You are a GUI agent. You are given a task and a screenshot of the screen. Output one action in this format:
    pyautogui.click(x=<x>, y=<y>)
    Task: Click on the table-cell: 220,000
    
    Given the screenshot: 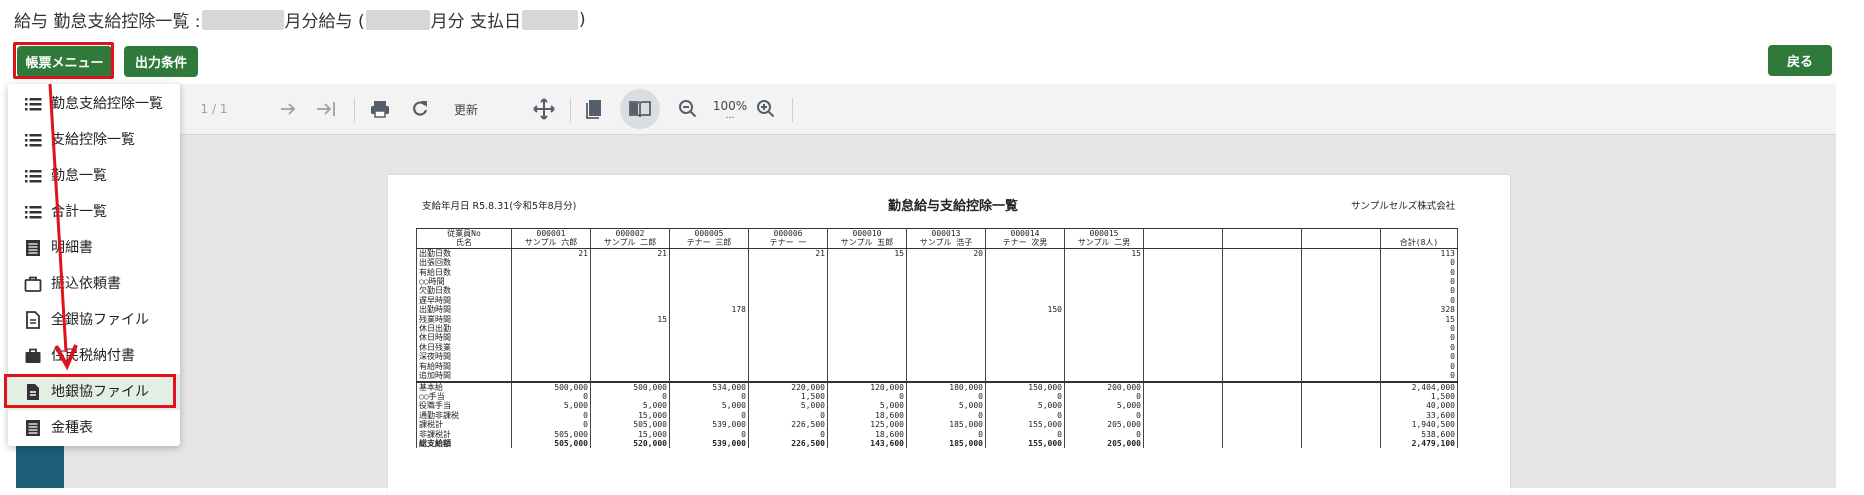 What is the action you would take?
    pyautogui.click(x=788, y=386)
    